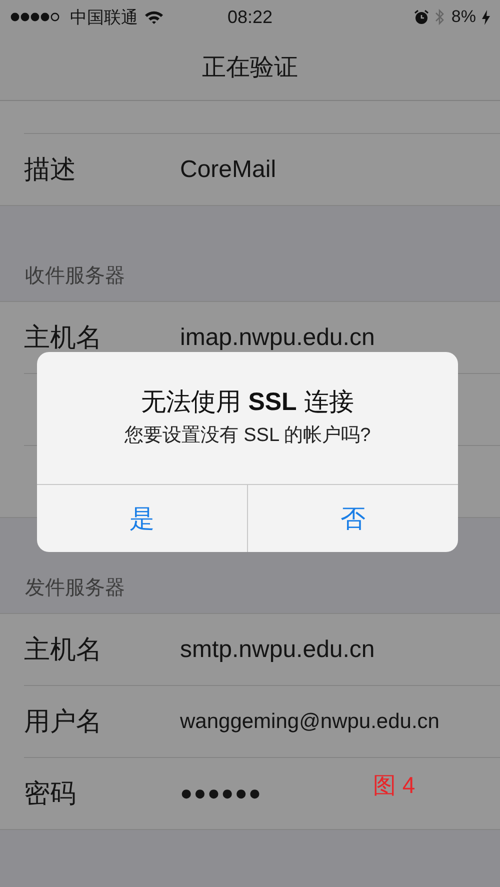 Image resolution: width=500 pixels, height=887 pixels. What do you see at coordinates (352, 518) in the screenshot?
I see `alert-button: 否` at bounding box center [352, 518].